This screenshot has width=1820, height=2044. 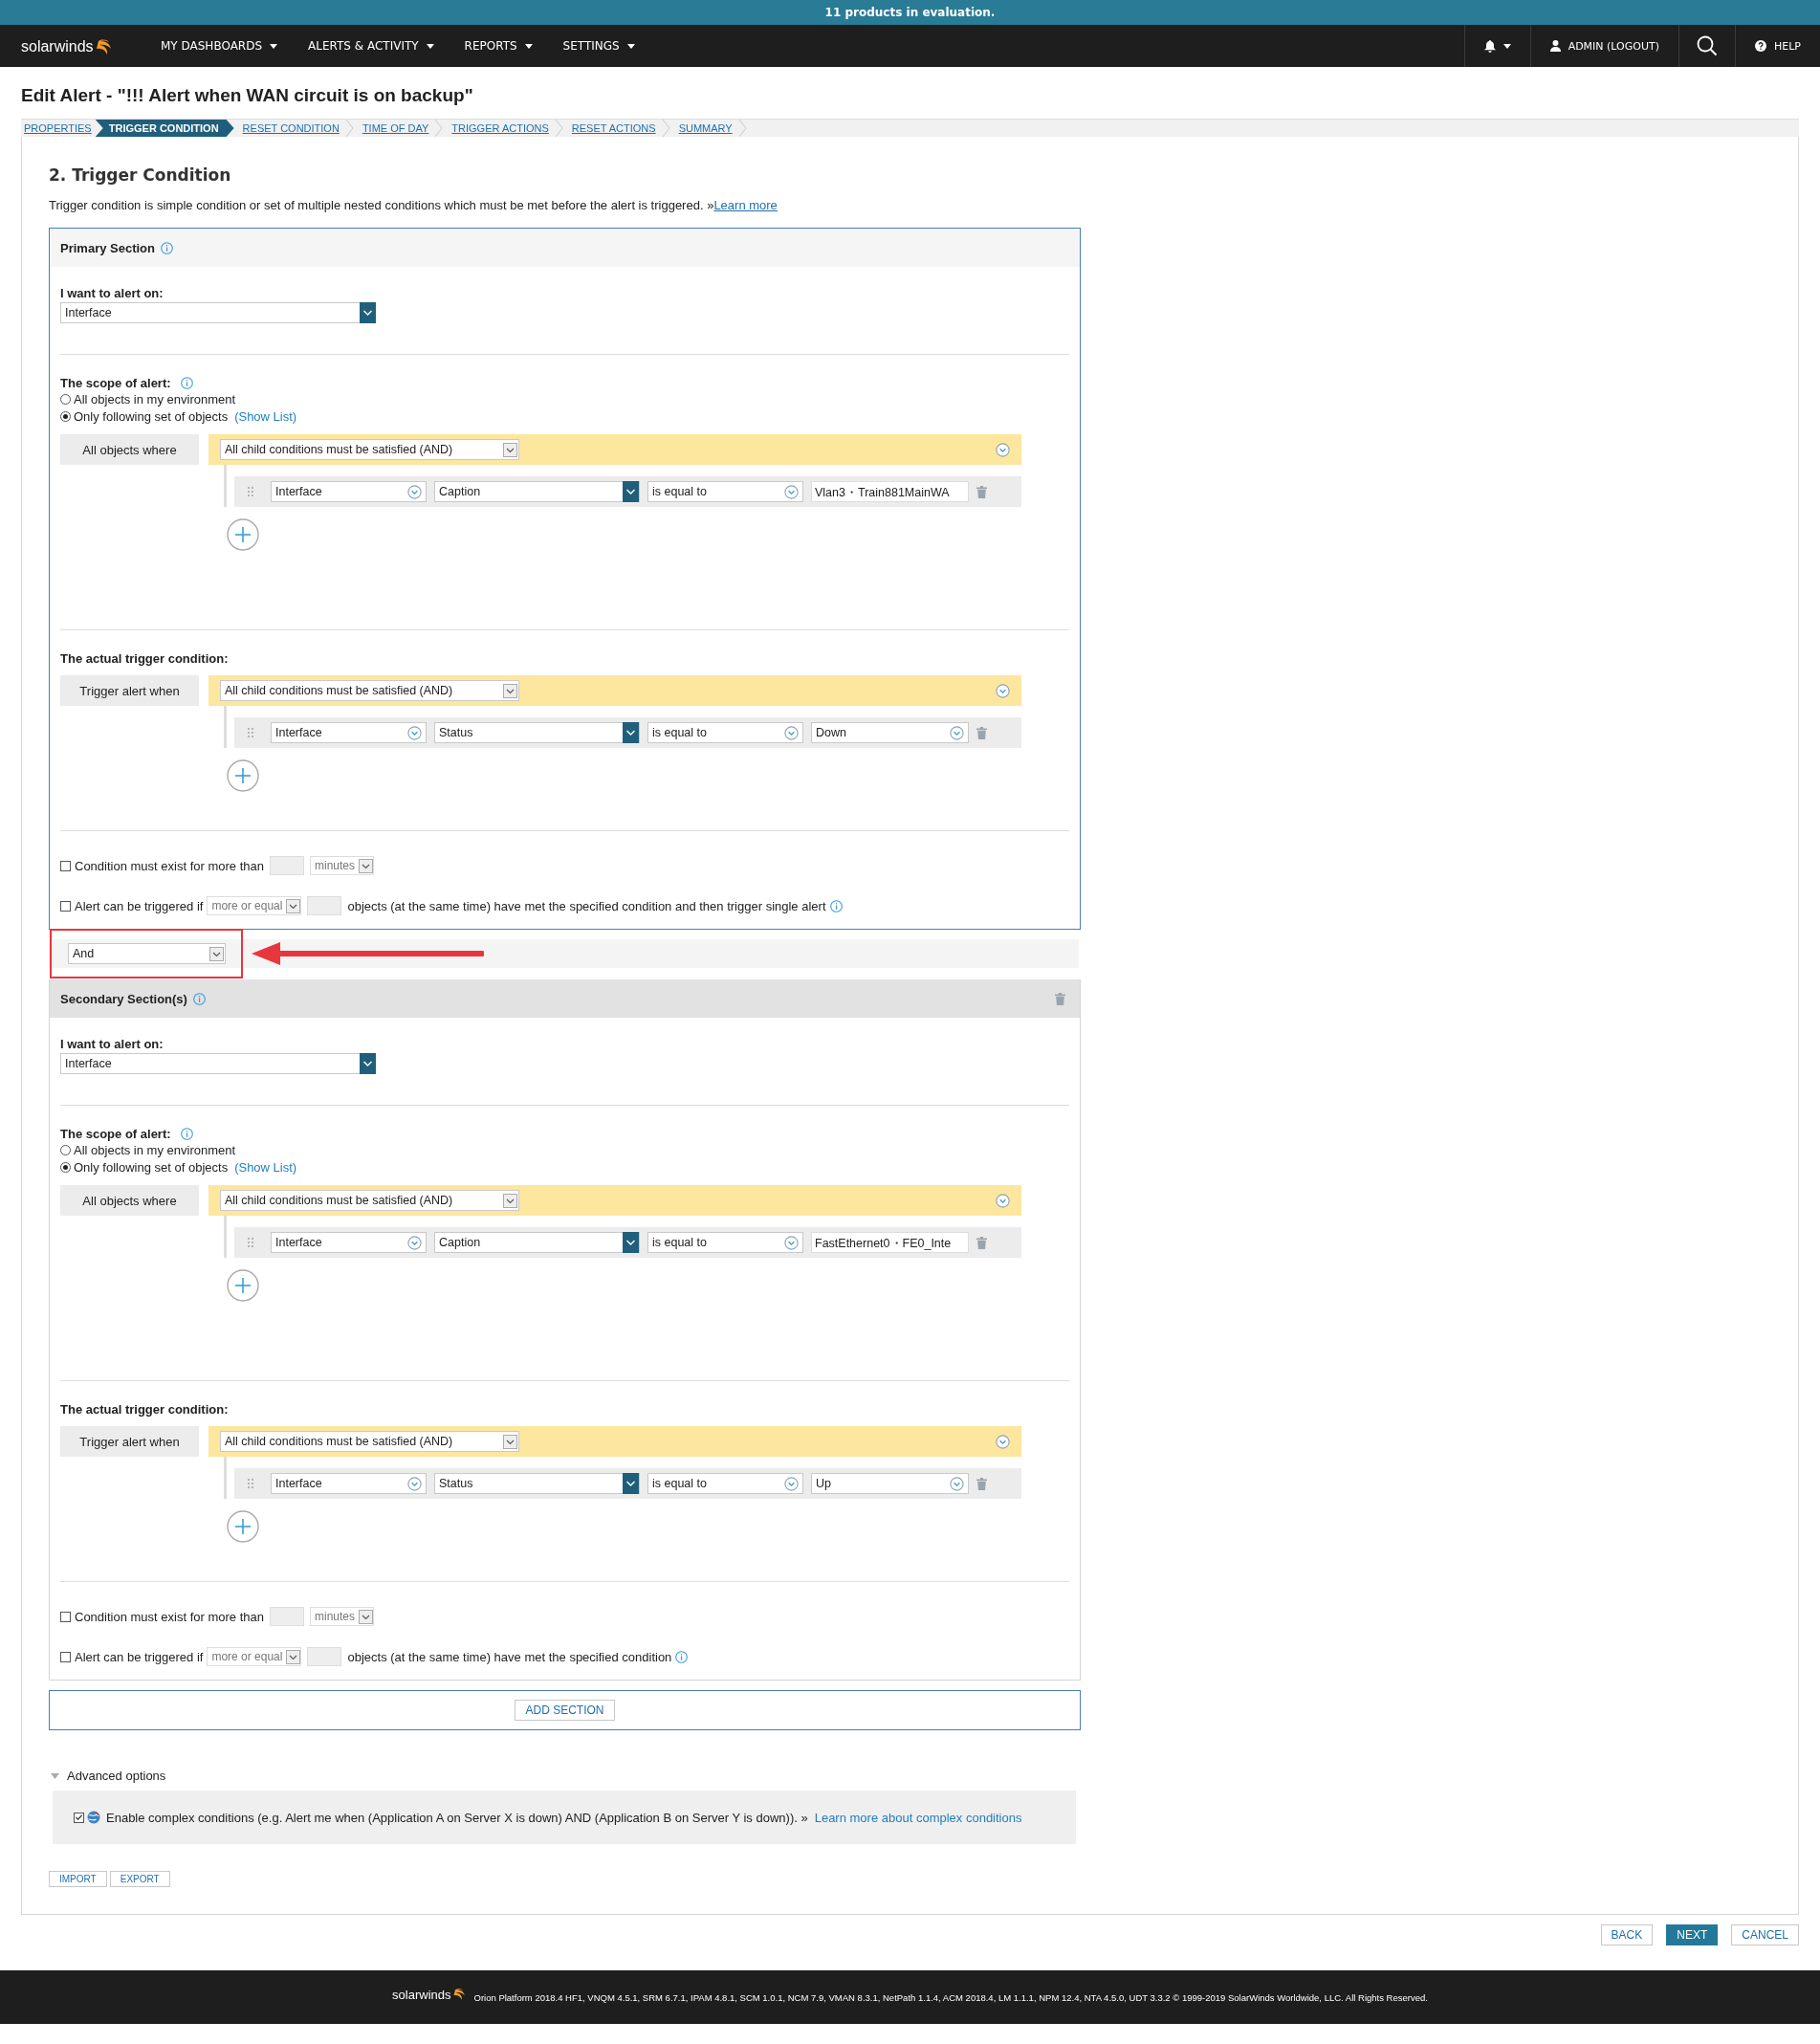 I want to click on wizard-step: TRIGGER ACTIONS, so click(x=501, y=128).